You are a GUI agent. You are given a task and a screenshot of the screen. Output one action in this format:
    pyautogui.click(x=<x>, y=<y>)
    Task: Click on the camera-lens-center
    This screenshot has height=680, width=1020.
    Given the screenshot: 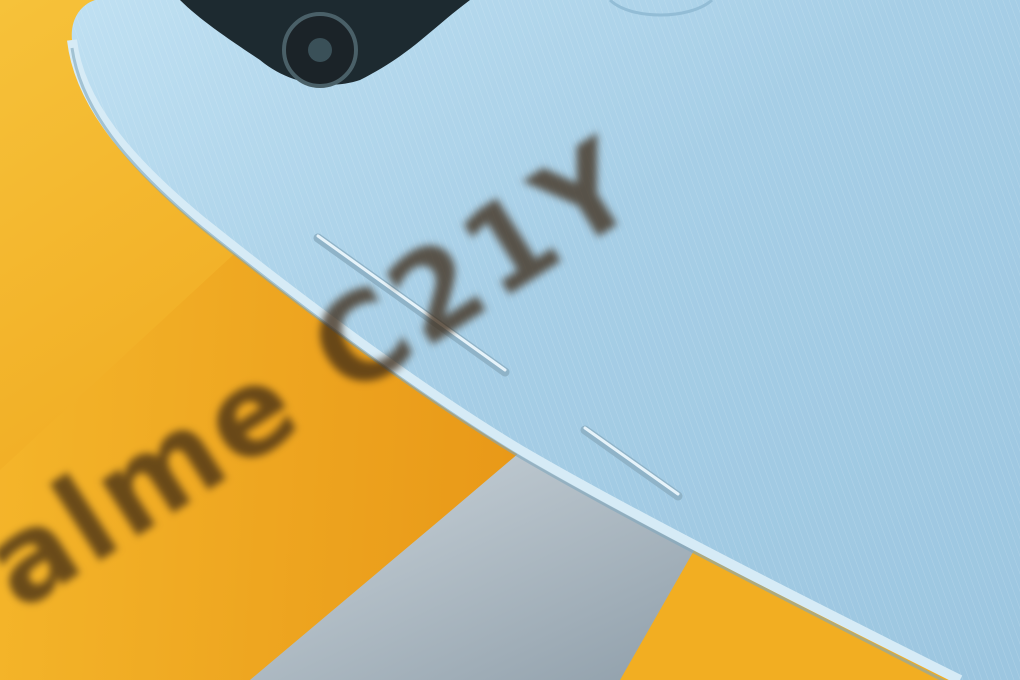 What is the action you would take?
    pyautogui.click(x=320, y=50)
    